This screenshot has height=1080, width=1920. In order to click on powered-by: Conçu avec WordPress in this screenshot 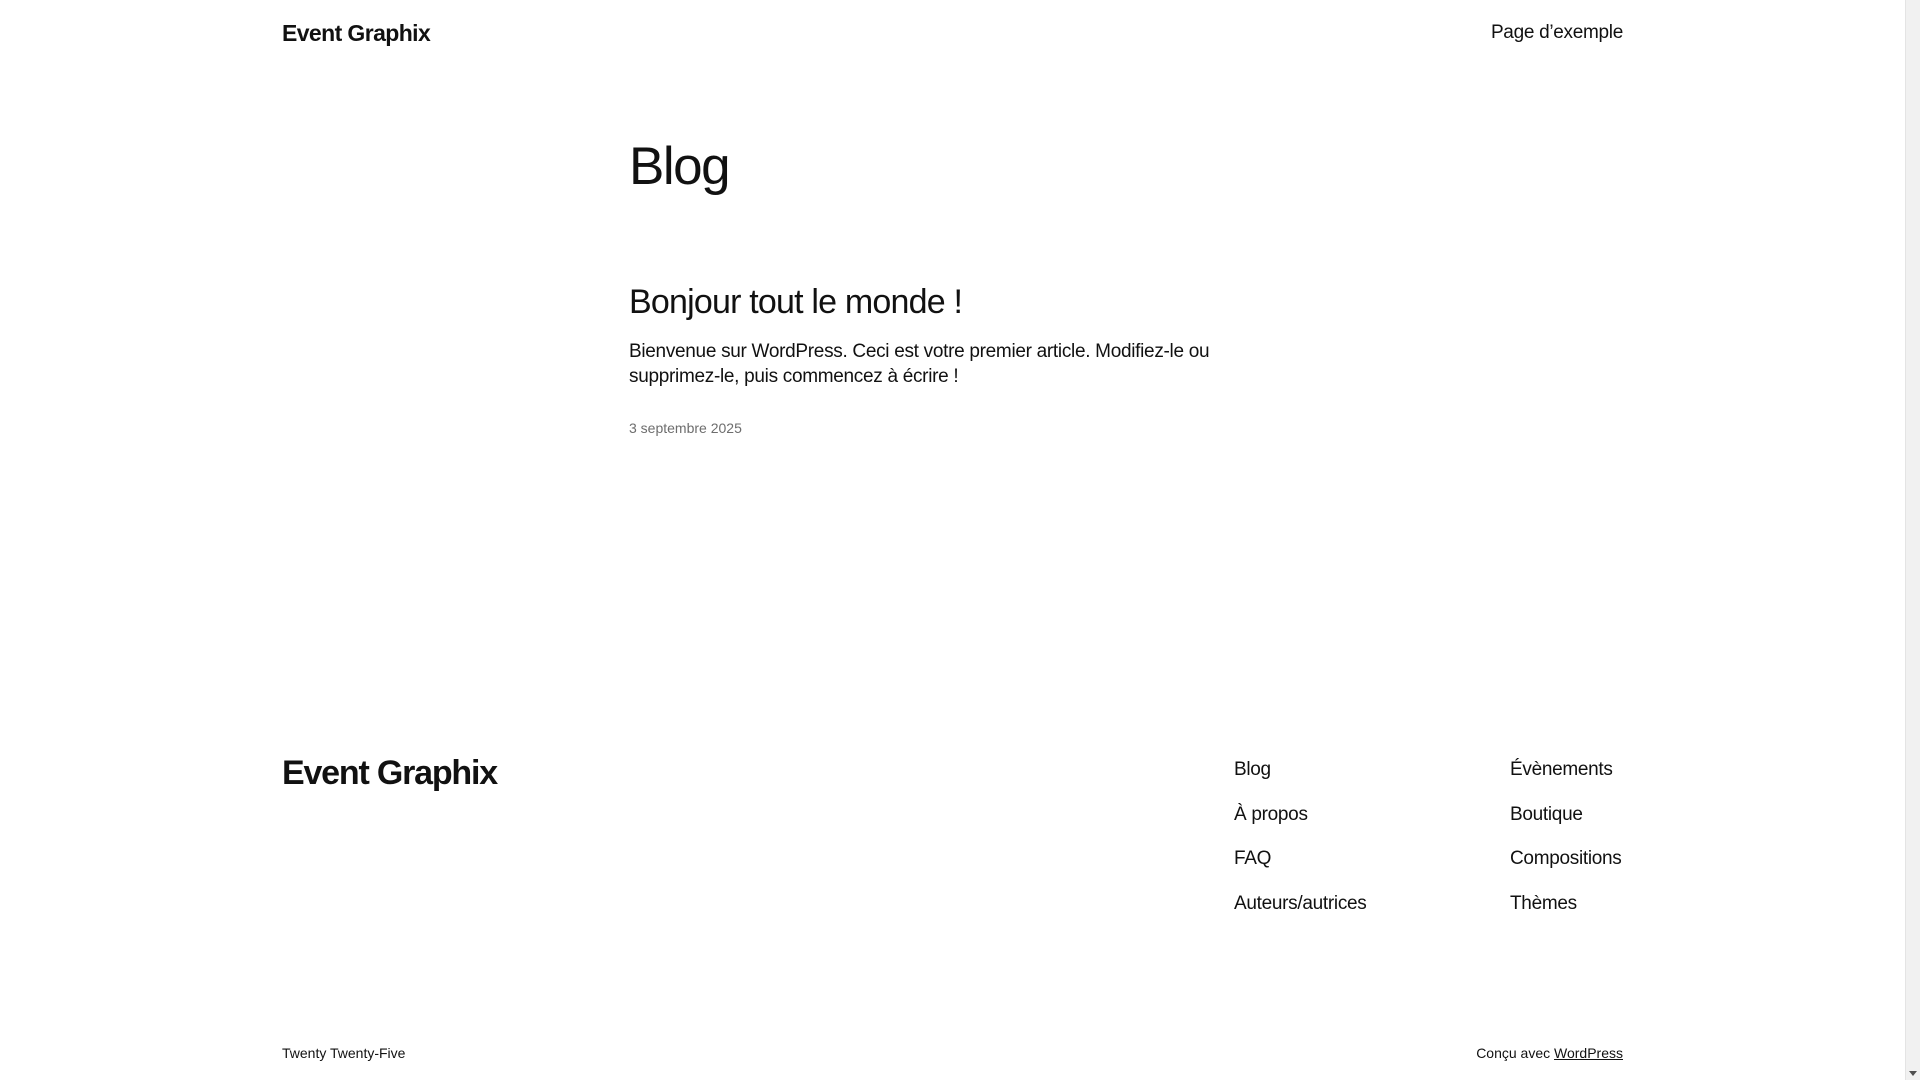, I will do `click(1549, 1053)`.